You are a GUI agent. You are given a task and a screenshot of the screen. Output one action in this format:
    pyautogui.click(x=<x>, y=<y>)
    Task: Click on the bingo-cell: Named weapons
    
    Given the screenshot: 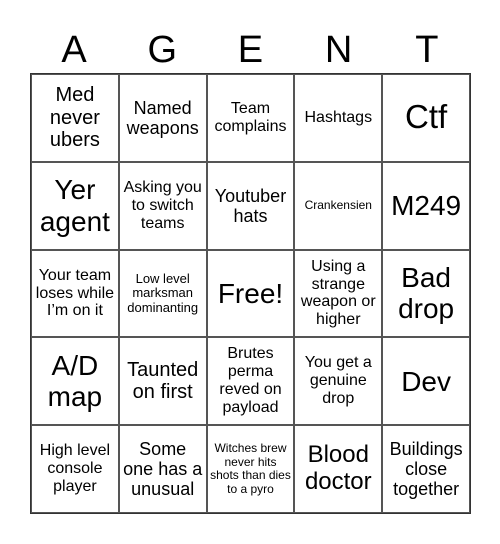 What is the action you would take?
    pyautogui.click(x=162, y=118)
    